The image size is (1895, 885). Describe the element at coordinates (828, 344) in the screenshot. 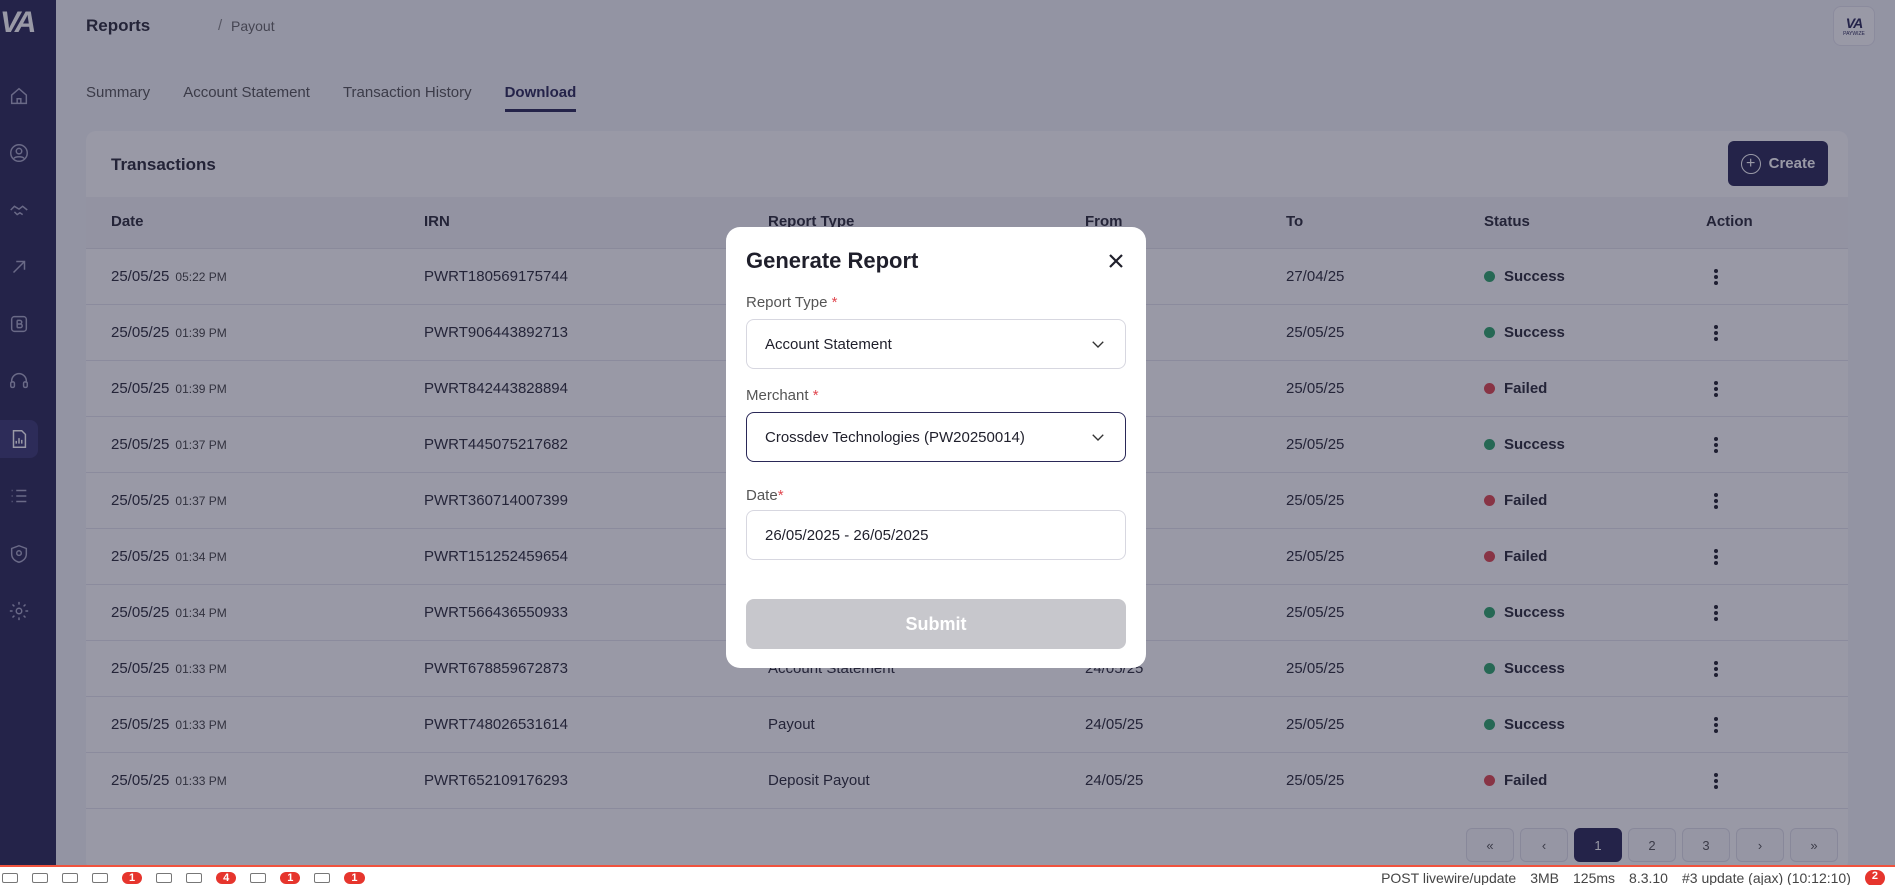

I see `report-type-value: Account Statement` at that location.